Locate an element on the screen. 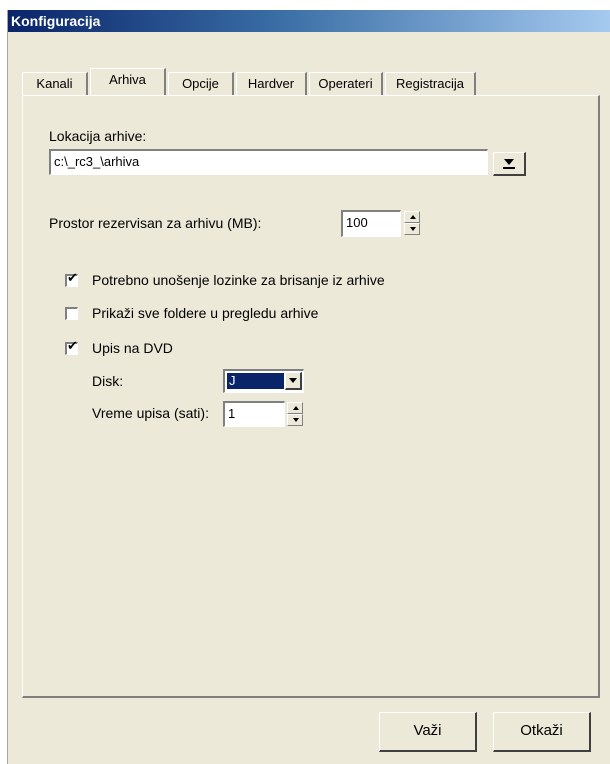  tab-label: Kanali is located at coordinates (54, 83).